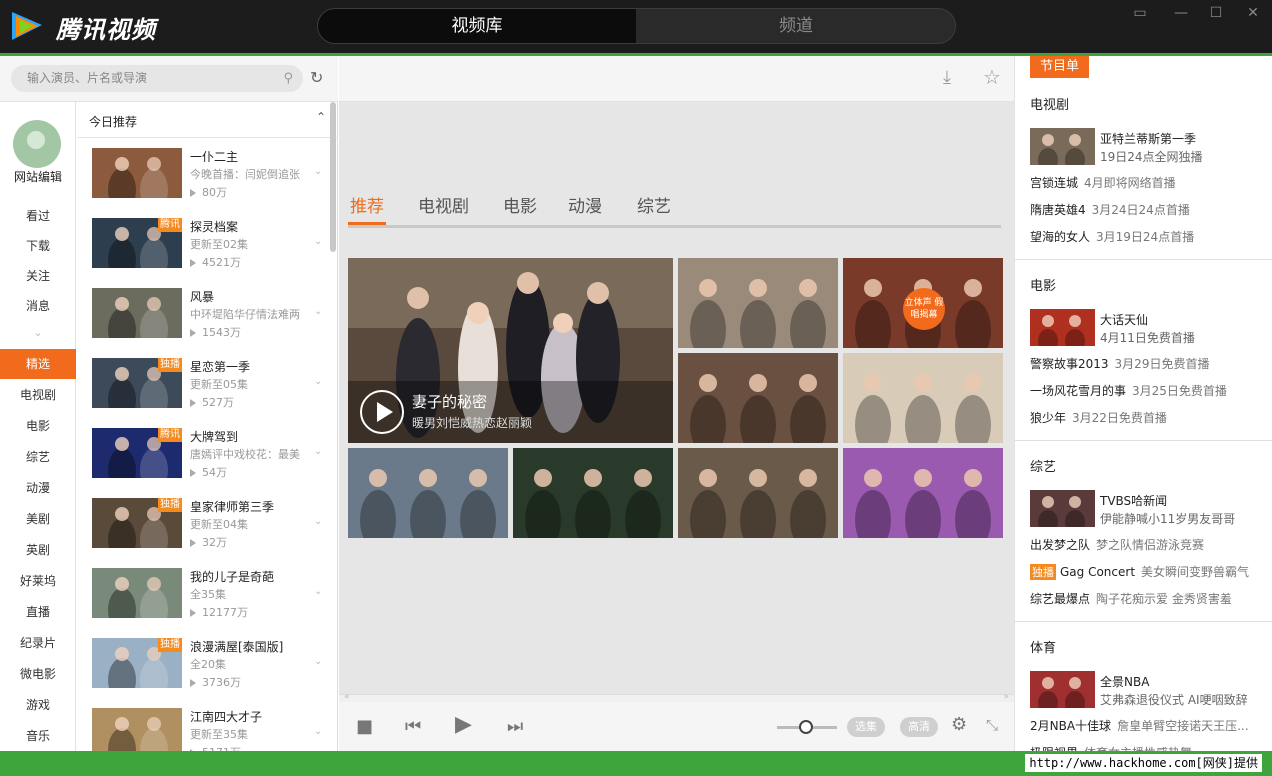 The height and width of the screenshot is (776, 1272). I want to click on category-music: 音乐, so click(38, 736).